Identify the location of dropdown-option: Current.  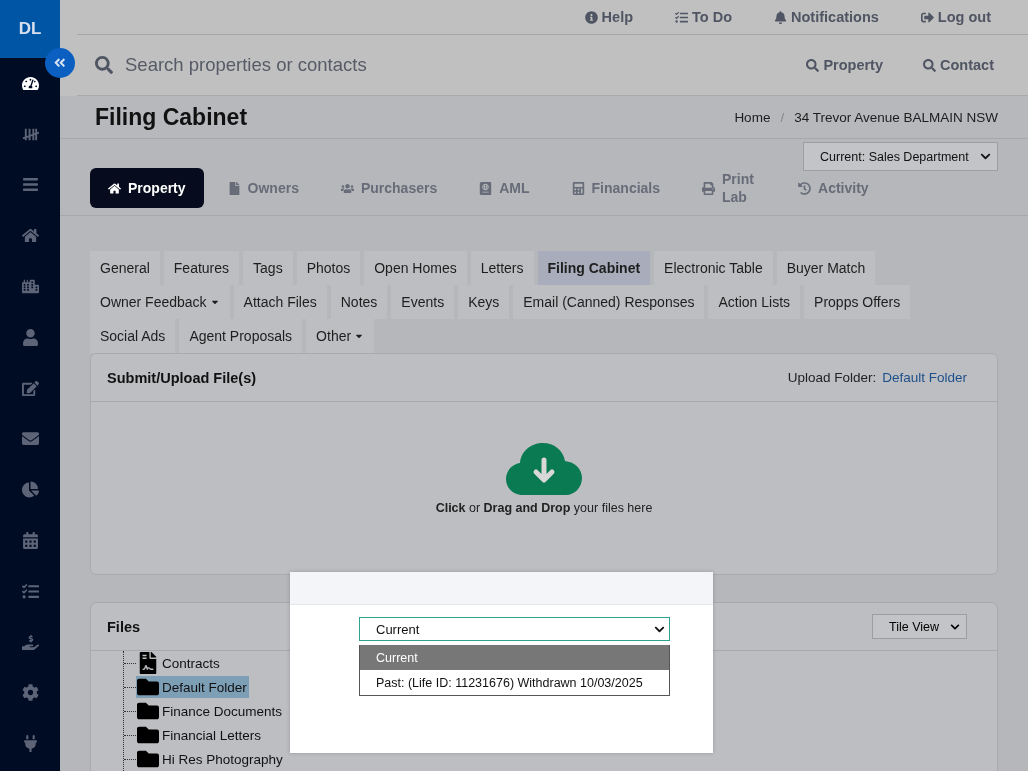
(514, 657).